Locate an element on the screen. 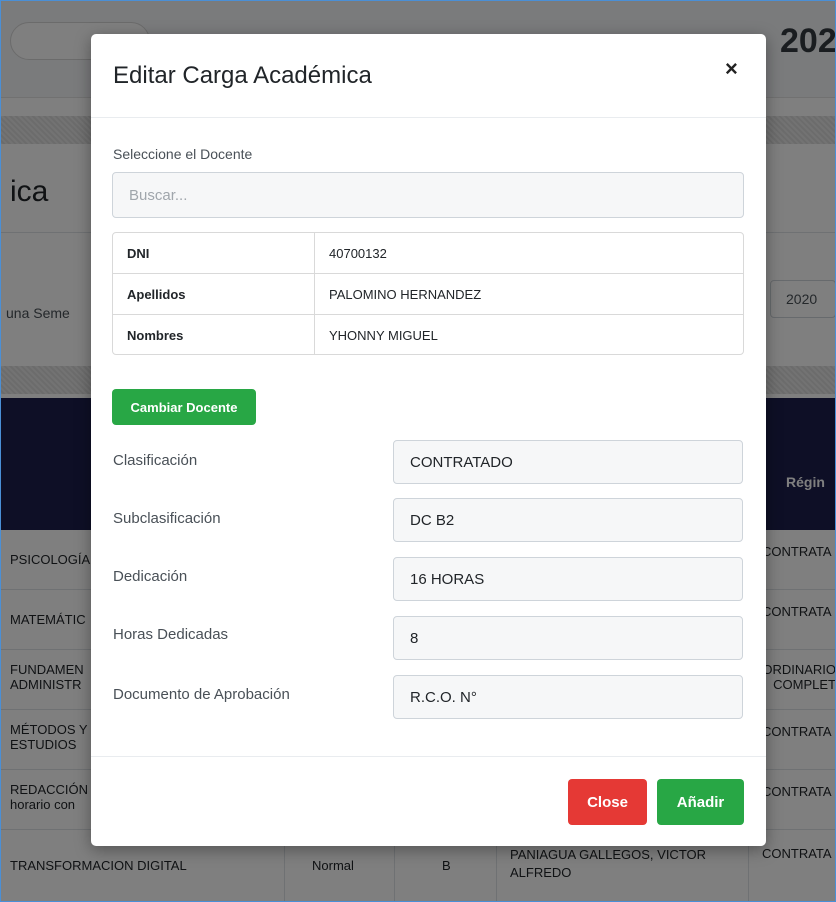  table-row: Apellidos PALOMINO HERNANDEZ is located at coordinates (428, 294).